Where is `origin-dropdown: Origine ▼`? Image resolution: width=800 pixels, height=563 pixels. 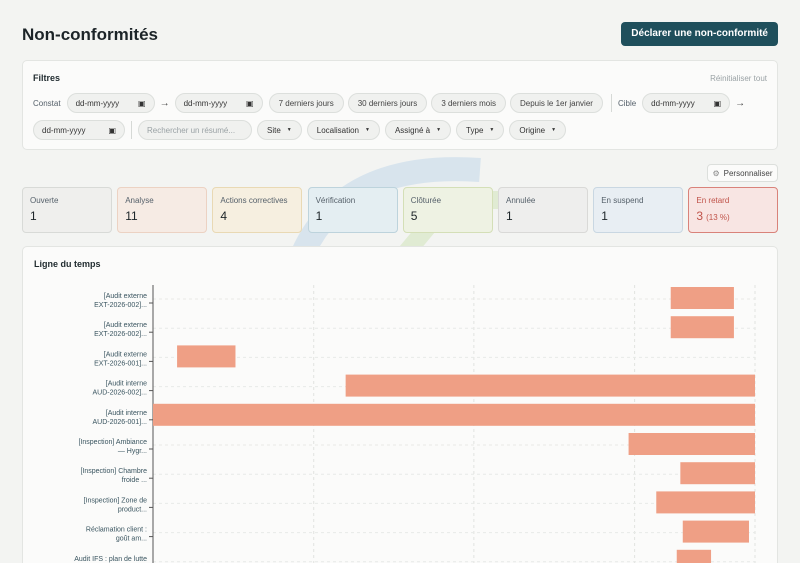
origin-dropdown: Origine ▼ is located at coordinates (538, 130).